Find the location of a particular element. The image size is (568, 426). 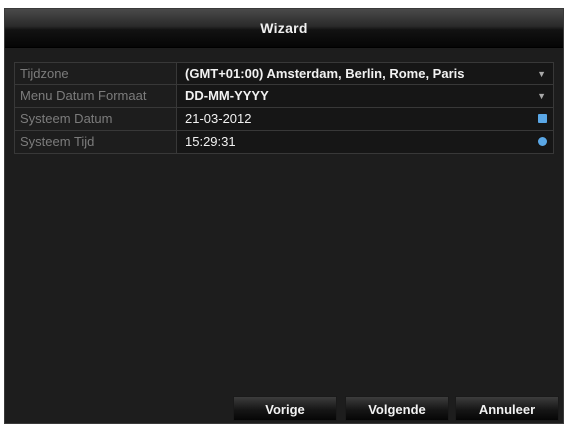

date-format-select: DD-MM-YYYY ▼ is located at coordinates (365, 96).